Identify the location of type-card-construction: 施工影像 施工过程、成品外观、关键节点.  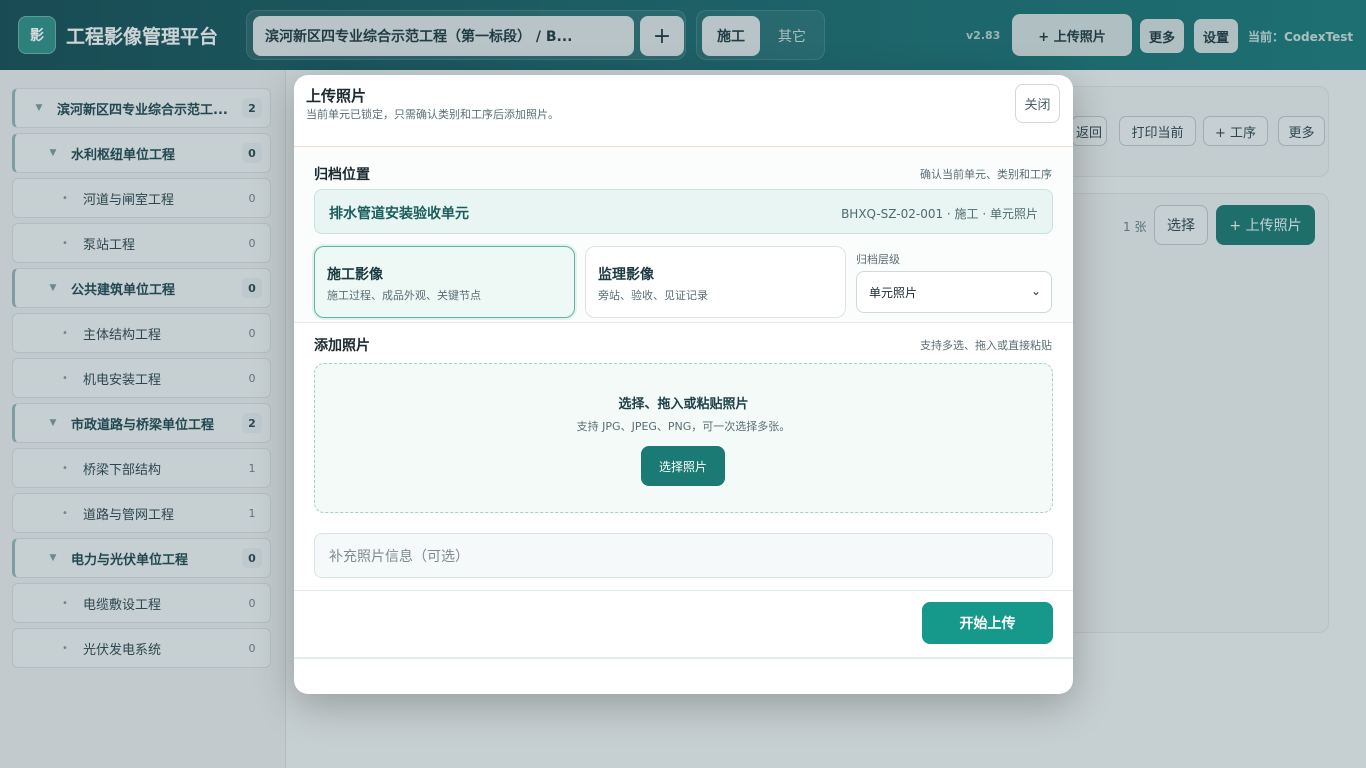
(444, 282).